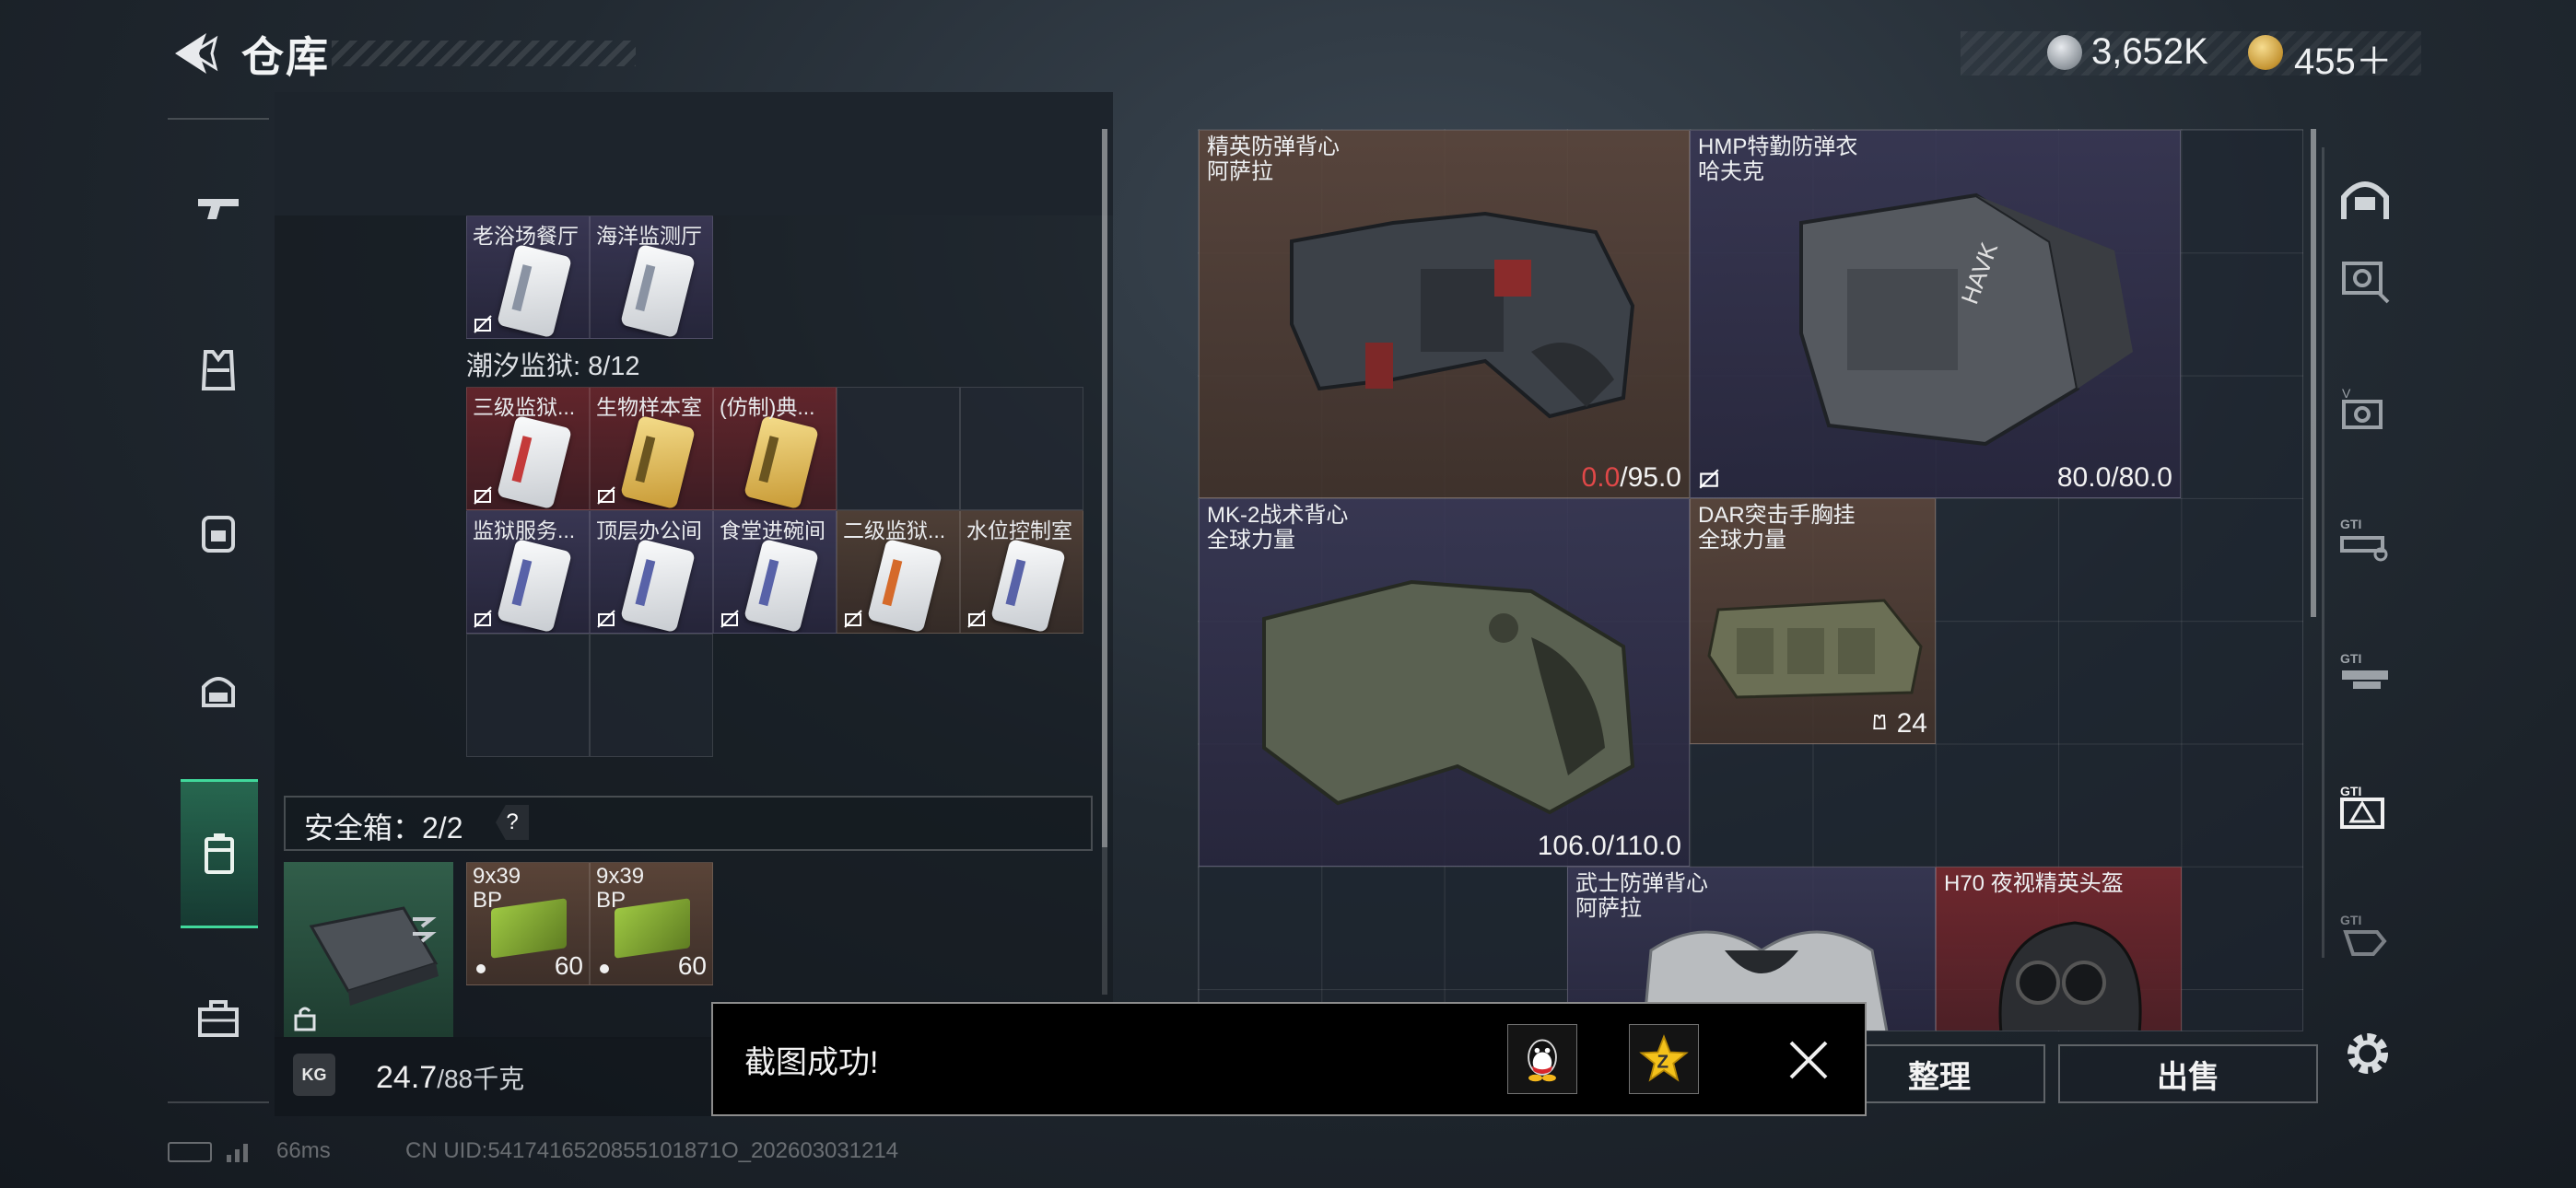  I want to click on battery-icon, so click(190, 1152).